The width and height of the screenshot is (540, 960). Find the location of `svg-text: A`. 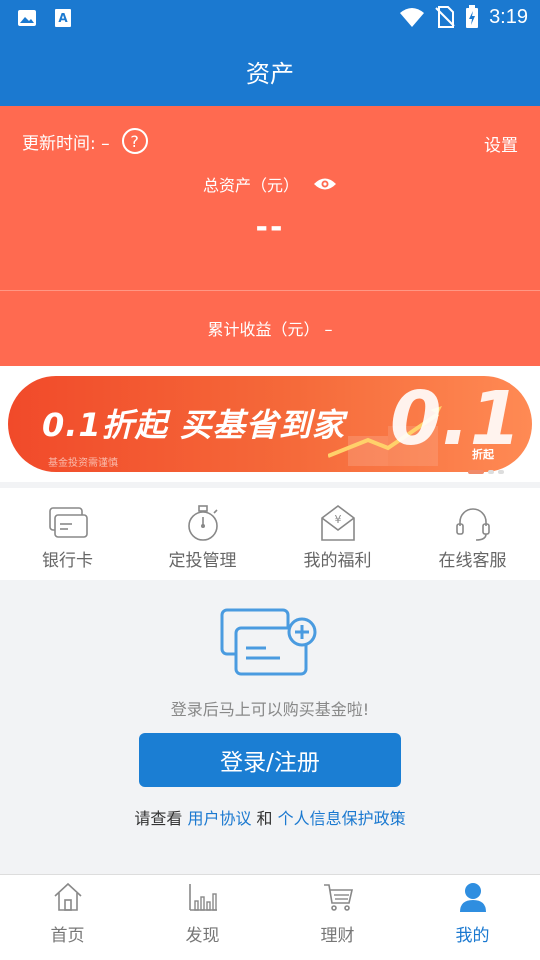

svg-text: A is located at coordinates (63, 18).